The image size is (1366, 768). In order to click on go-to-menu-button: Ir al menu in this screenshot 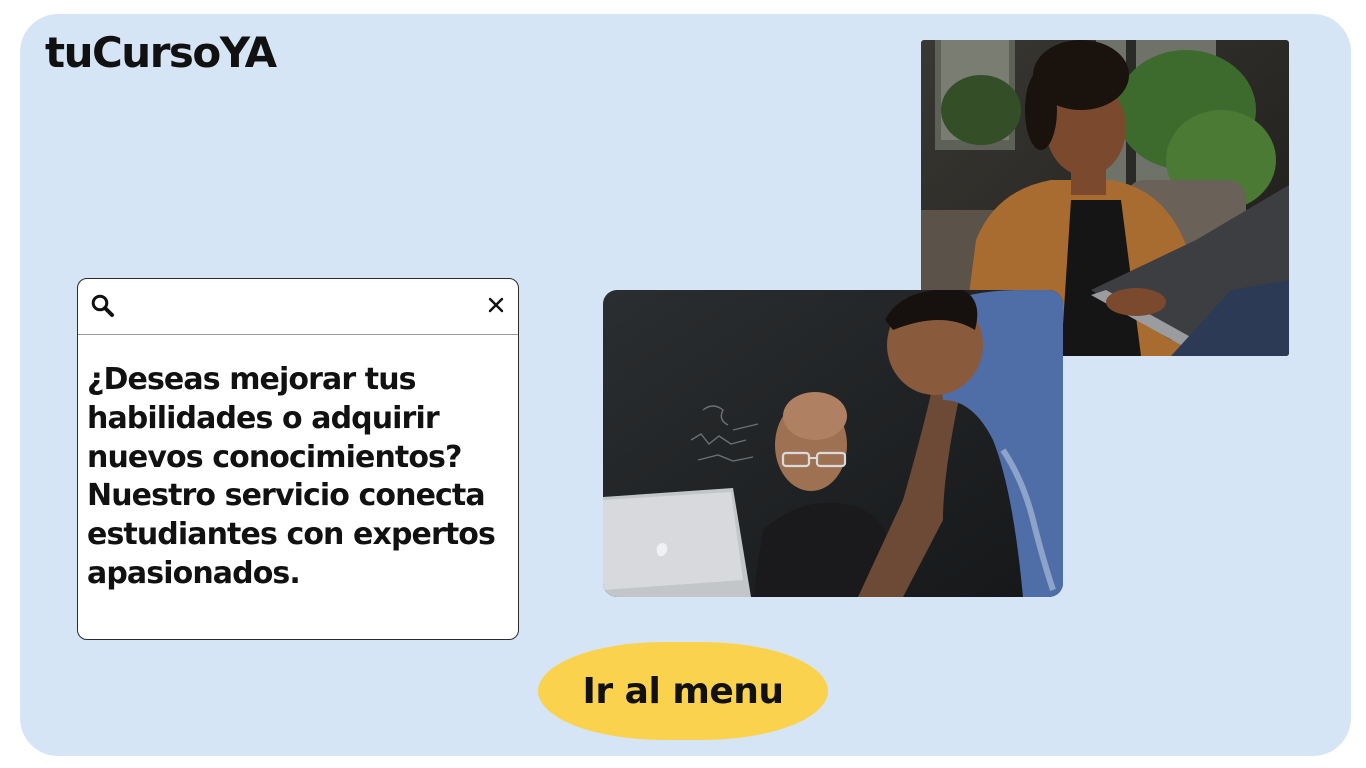, I will do `click(683, 691)`.